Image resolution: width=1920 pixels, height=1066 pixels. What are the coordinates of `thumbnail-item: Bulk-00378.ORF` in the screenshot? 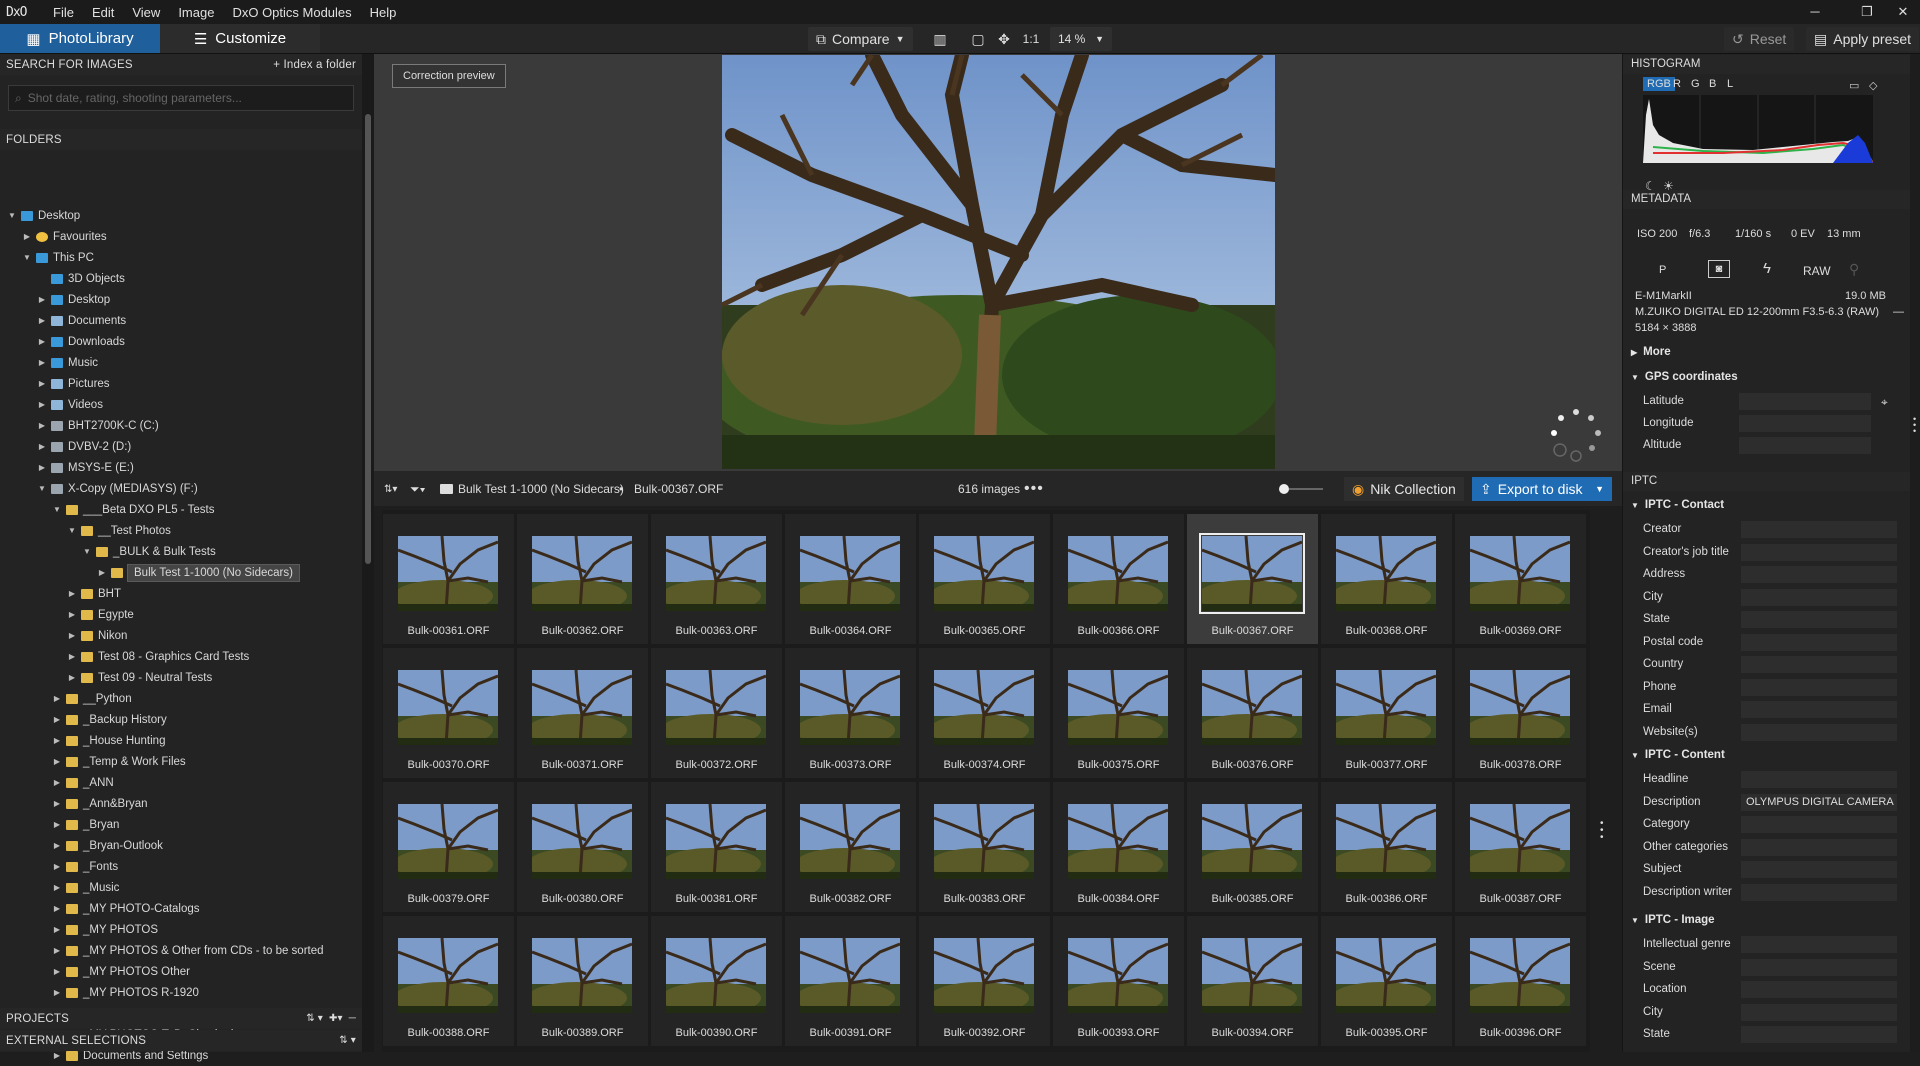 It's located at (1520, 713).